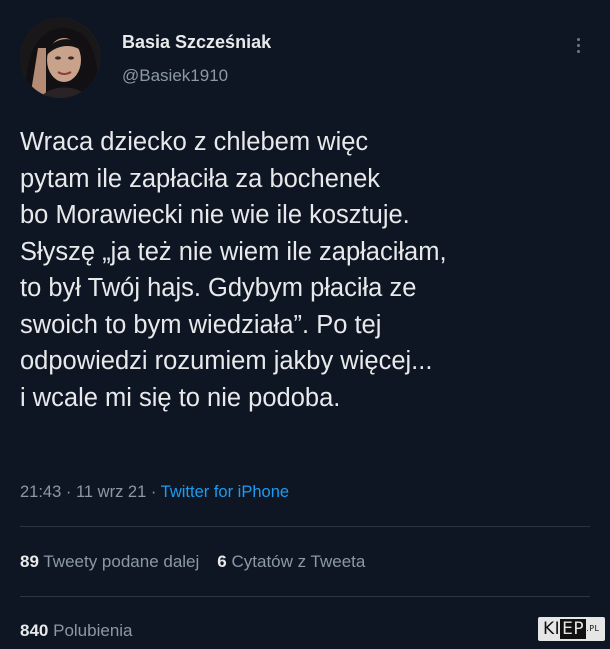 The height and width of the screenshot is (649, 610). What do you see at coordinates (578, 45) in the screenshot?
I see `more-vertical-icon` at bounding box center [578, 45].